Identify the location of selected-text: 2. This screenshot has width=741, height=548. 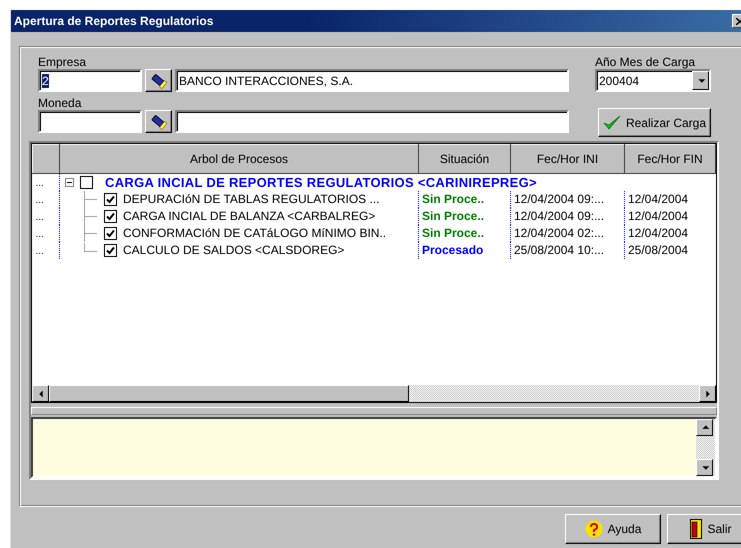
(45, 81).